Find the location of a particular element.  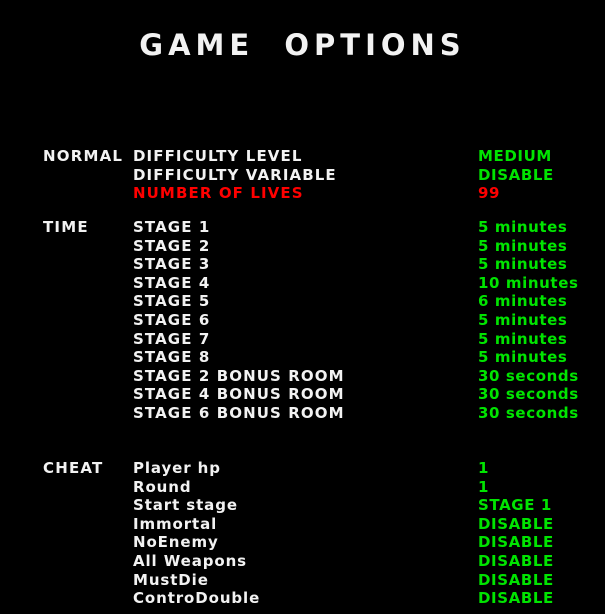

option-label: Player hp is located at coordinates (177, 468).